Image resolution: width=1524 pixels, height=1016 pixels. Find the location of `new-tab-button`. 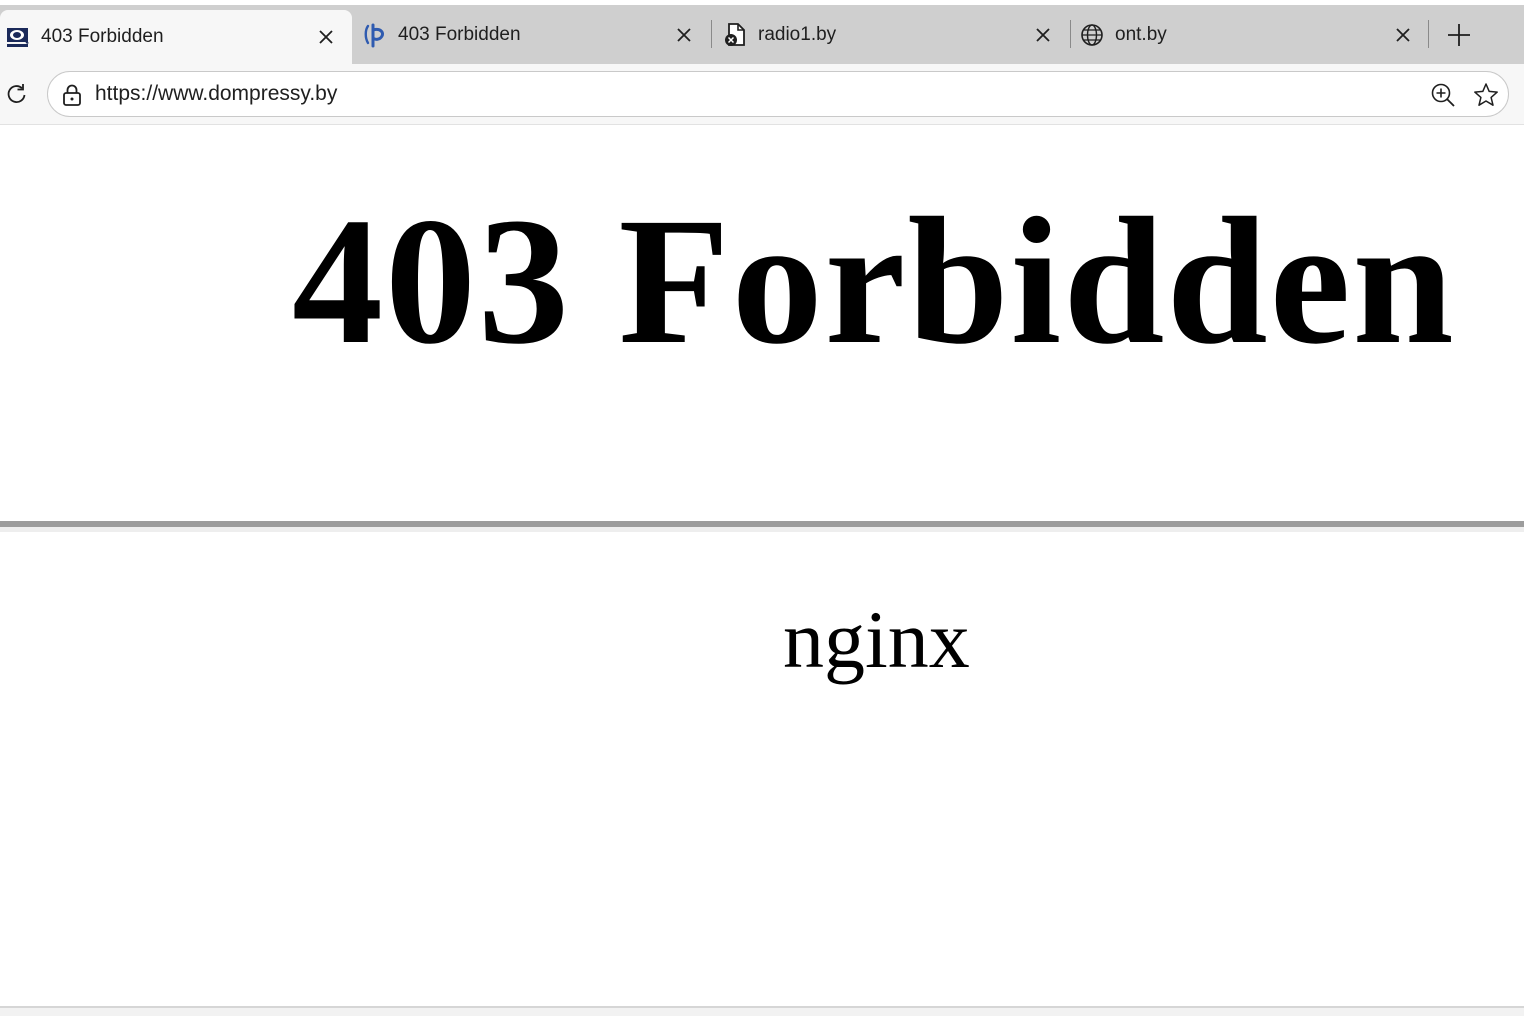

new-tab-button is located at coordinates (1459, 35).